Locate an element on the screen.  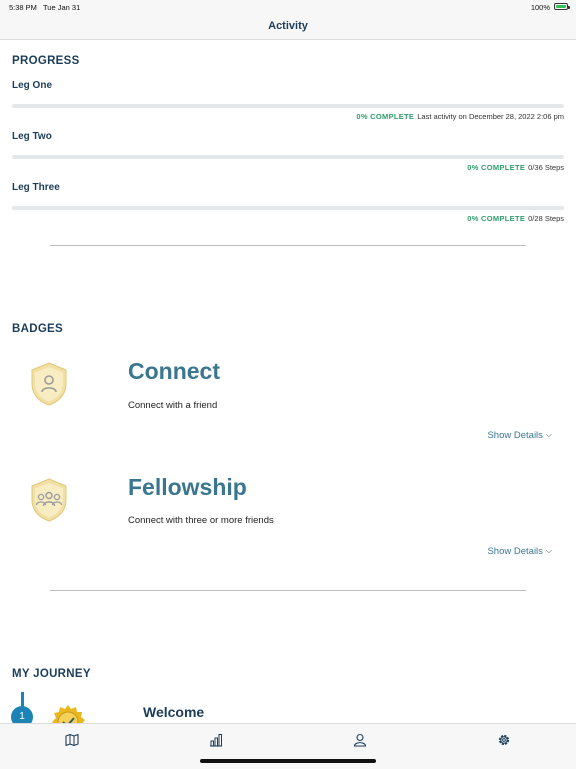
progress-heading: PROGRESS is located at coordinates (46, 61).